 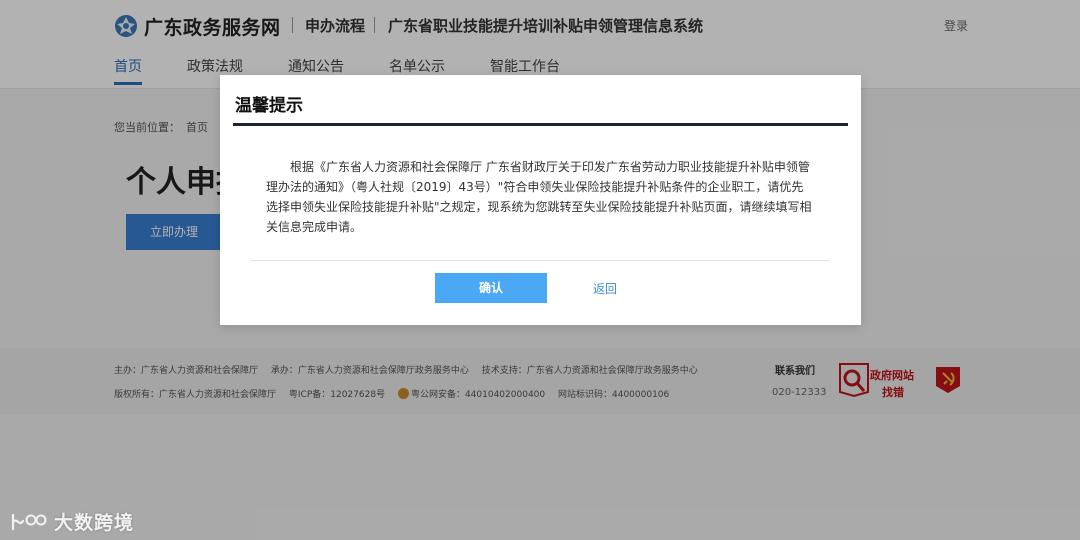 What do you see at coordinates (29, 521) in the screenshot?
I see `watermark-logo-icon` at bounding box center [29, 521].